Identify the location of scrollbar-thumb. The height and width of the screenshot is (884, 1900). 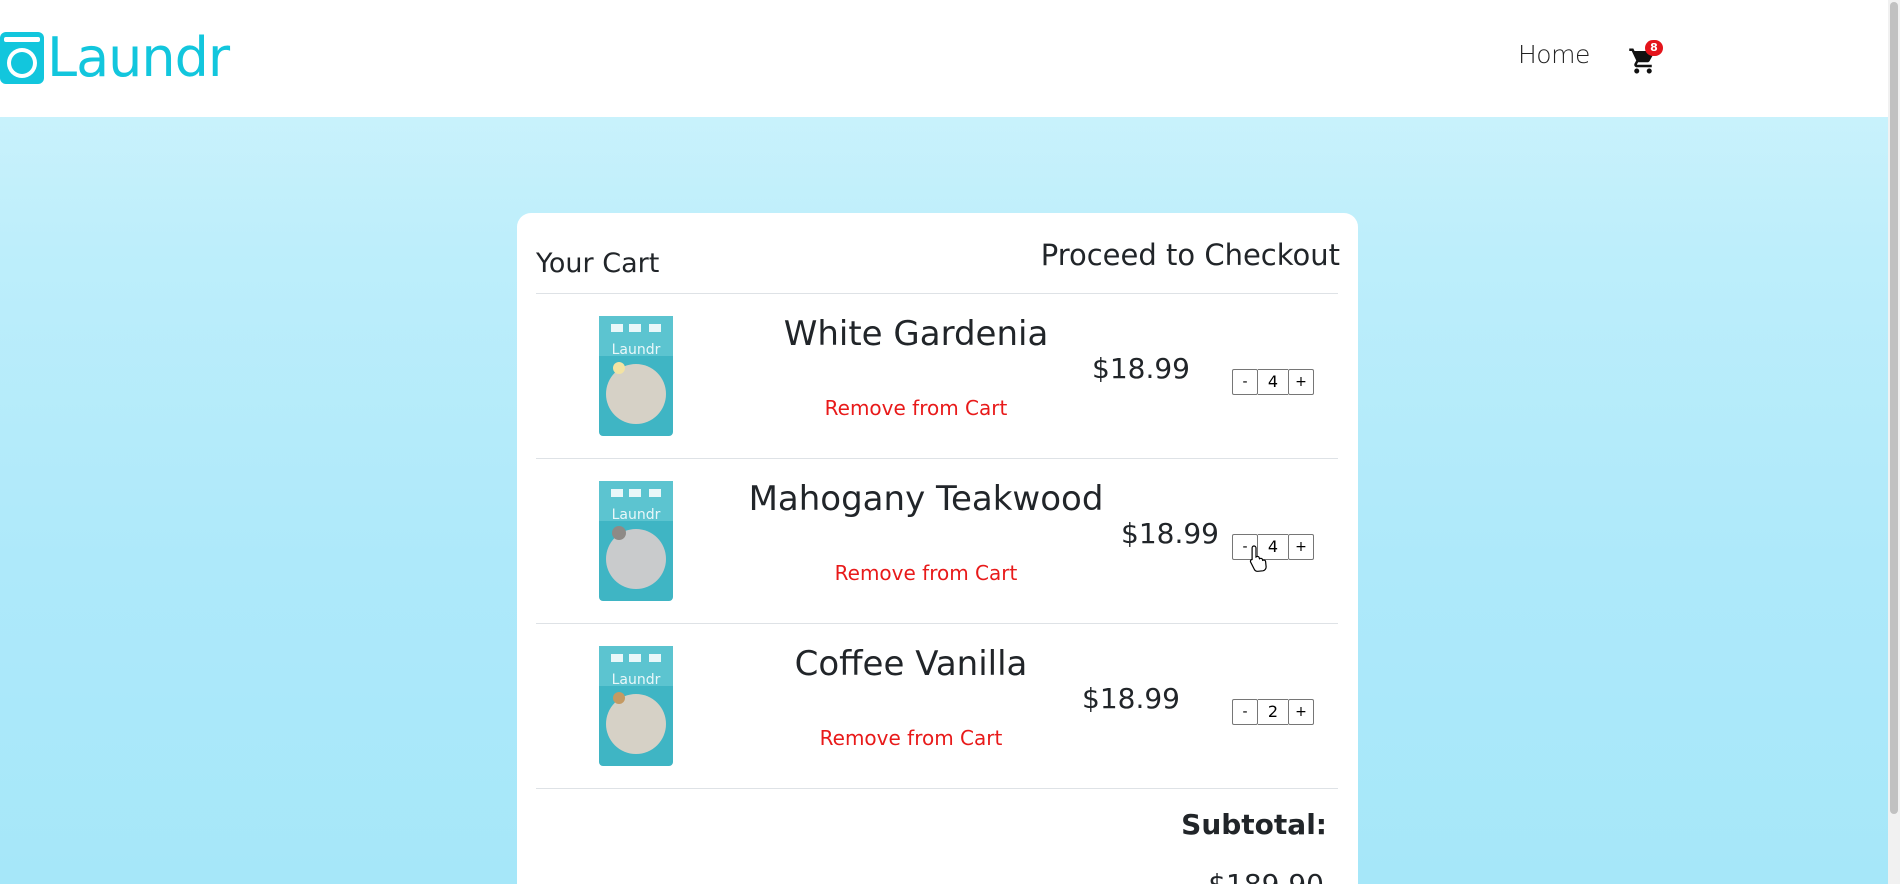
(1894, 408).